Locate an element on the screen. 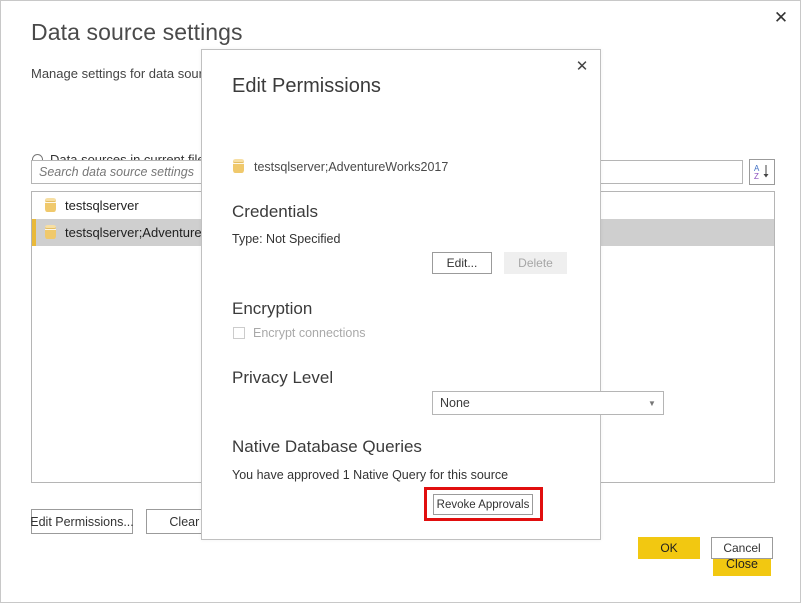 The width and height of the screenshot is (801, 603). page-subtitle: Manage settings for data sour is located at coordinates (117, 73).